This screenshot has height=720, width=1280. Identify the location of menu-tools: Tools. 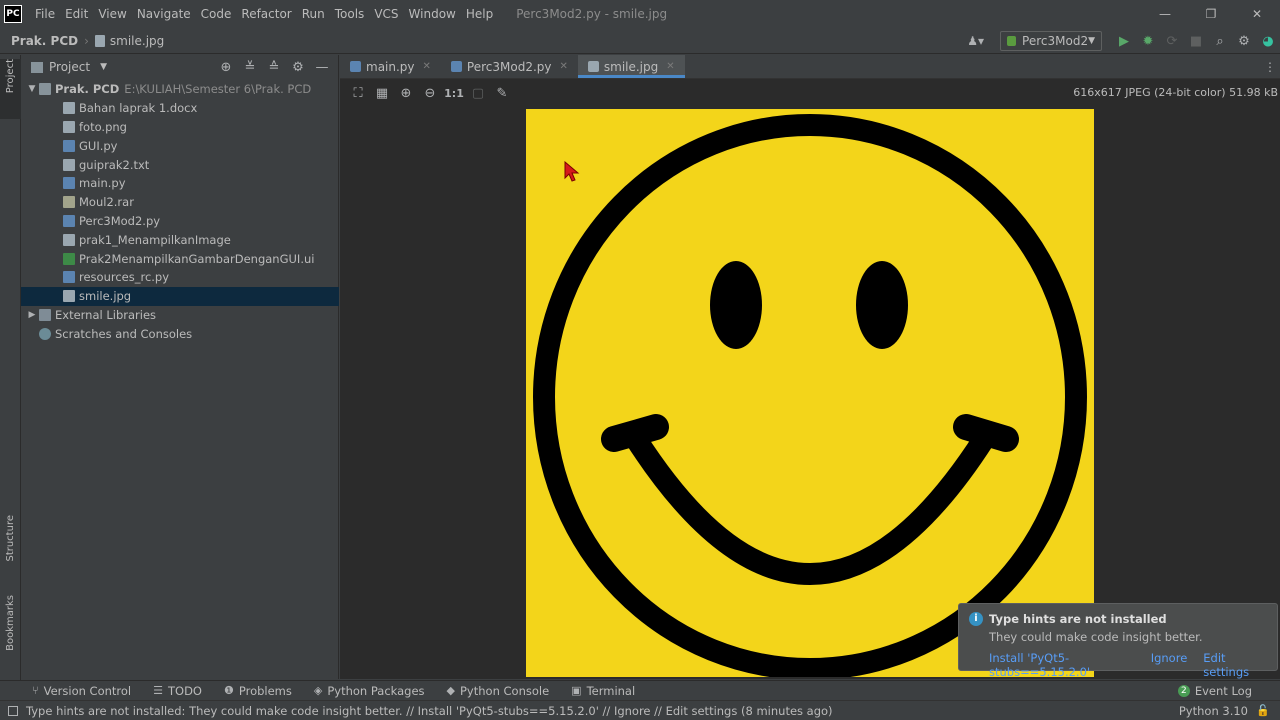
(350, 14).